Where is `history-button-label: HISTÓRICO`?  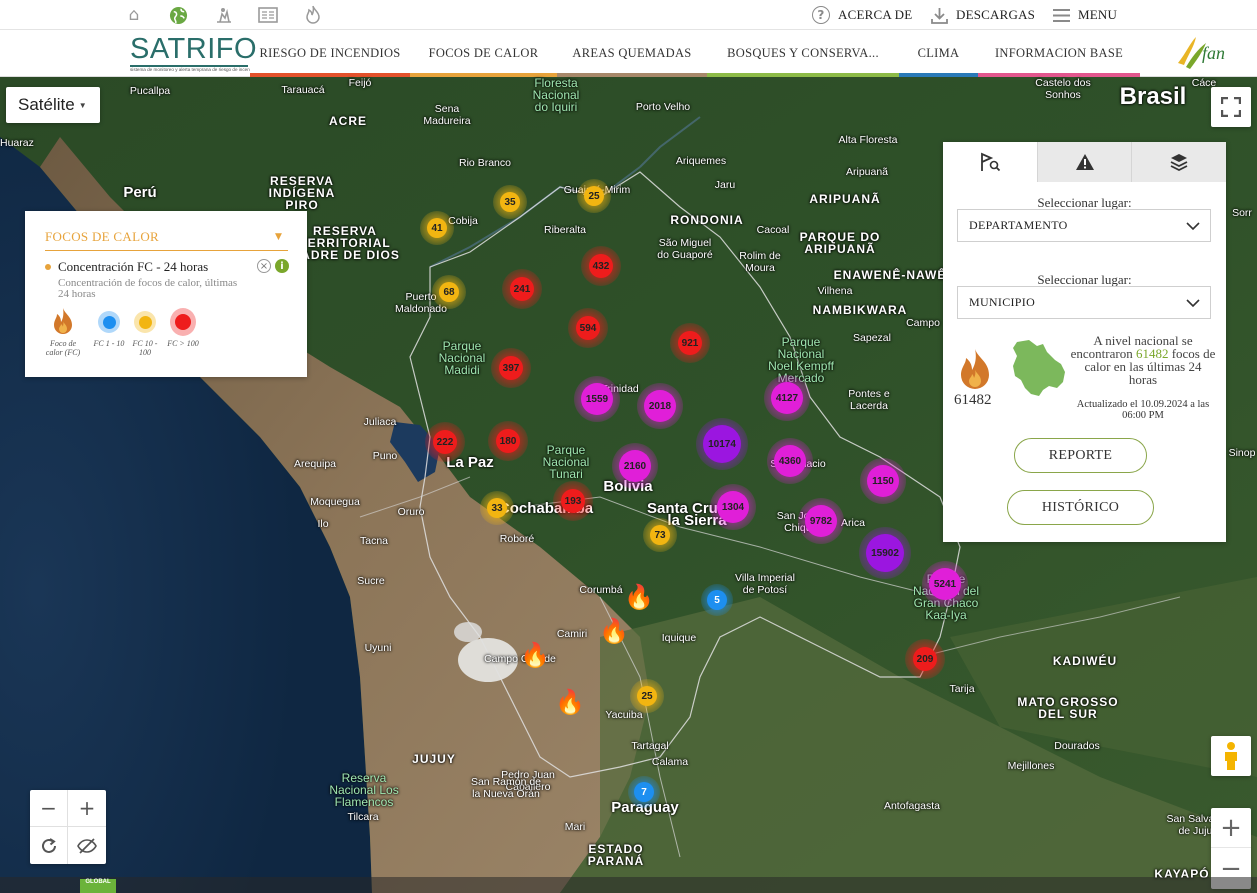 history-button-label: HISTÓRICO is located at coordinates (1080, 507).